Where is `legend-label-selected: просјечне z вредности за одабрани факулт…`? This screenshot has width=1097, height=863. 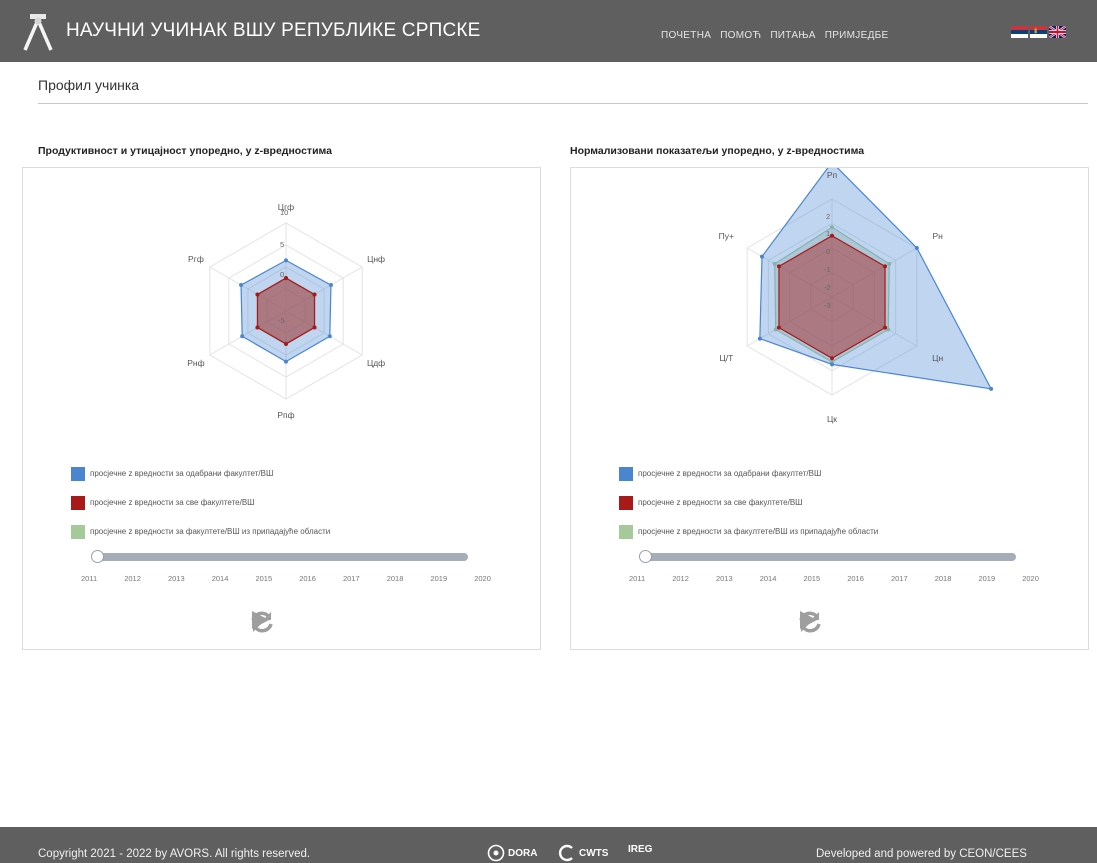
legend-label-selected: просјечне z вредности за одабрани факулт… is located at coordinates (730, 473).